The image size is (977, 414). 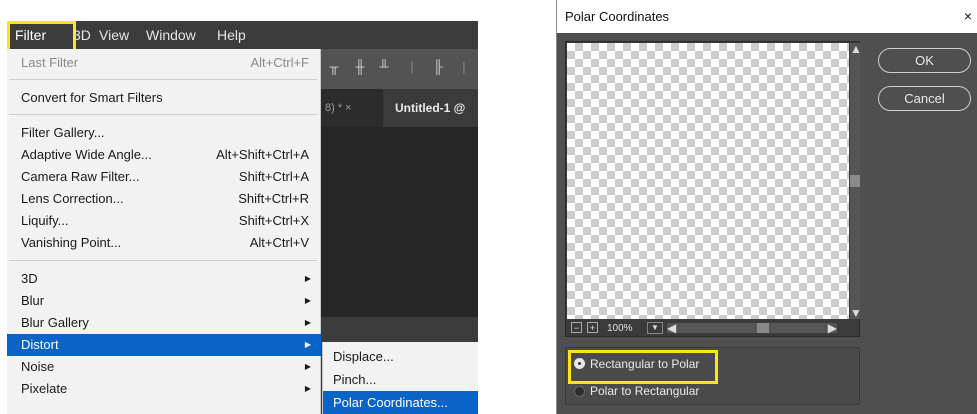 I want to click on zoom-in-icon: +, so click(x=592, y=327).